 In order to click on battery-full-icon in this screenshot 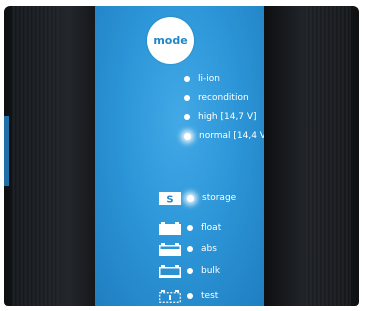, I will do `click(170, 228)`.